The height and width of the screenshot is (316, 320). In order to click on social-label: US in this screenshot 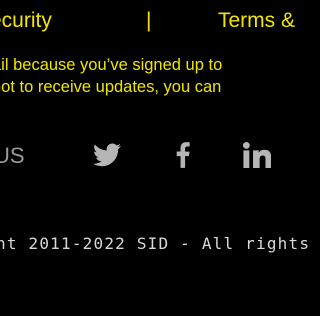, I will do `click(12, 155)`.